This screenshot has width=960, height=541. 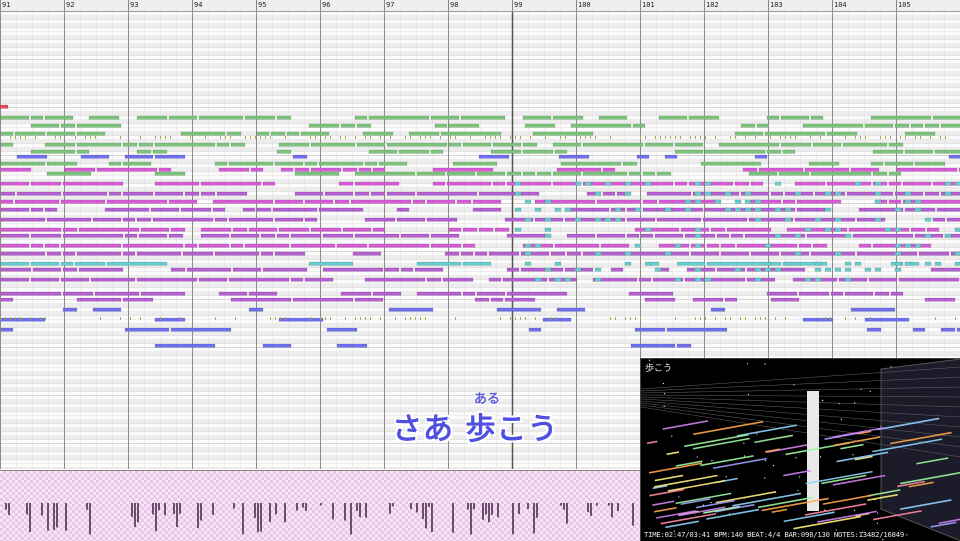 I want to click on bar-number-103: 103, so click(x=775, y=5).